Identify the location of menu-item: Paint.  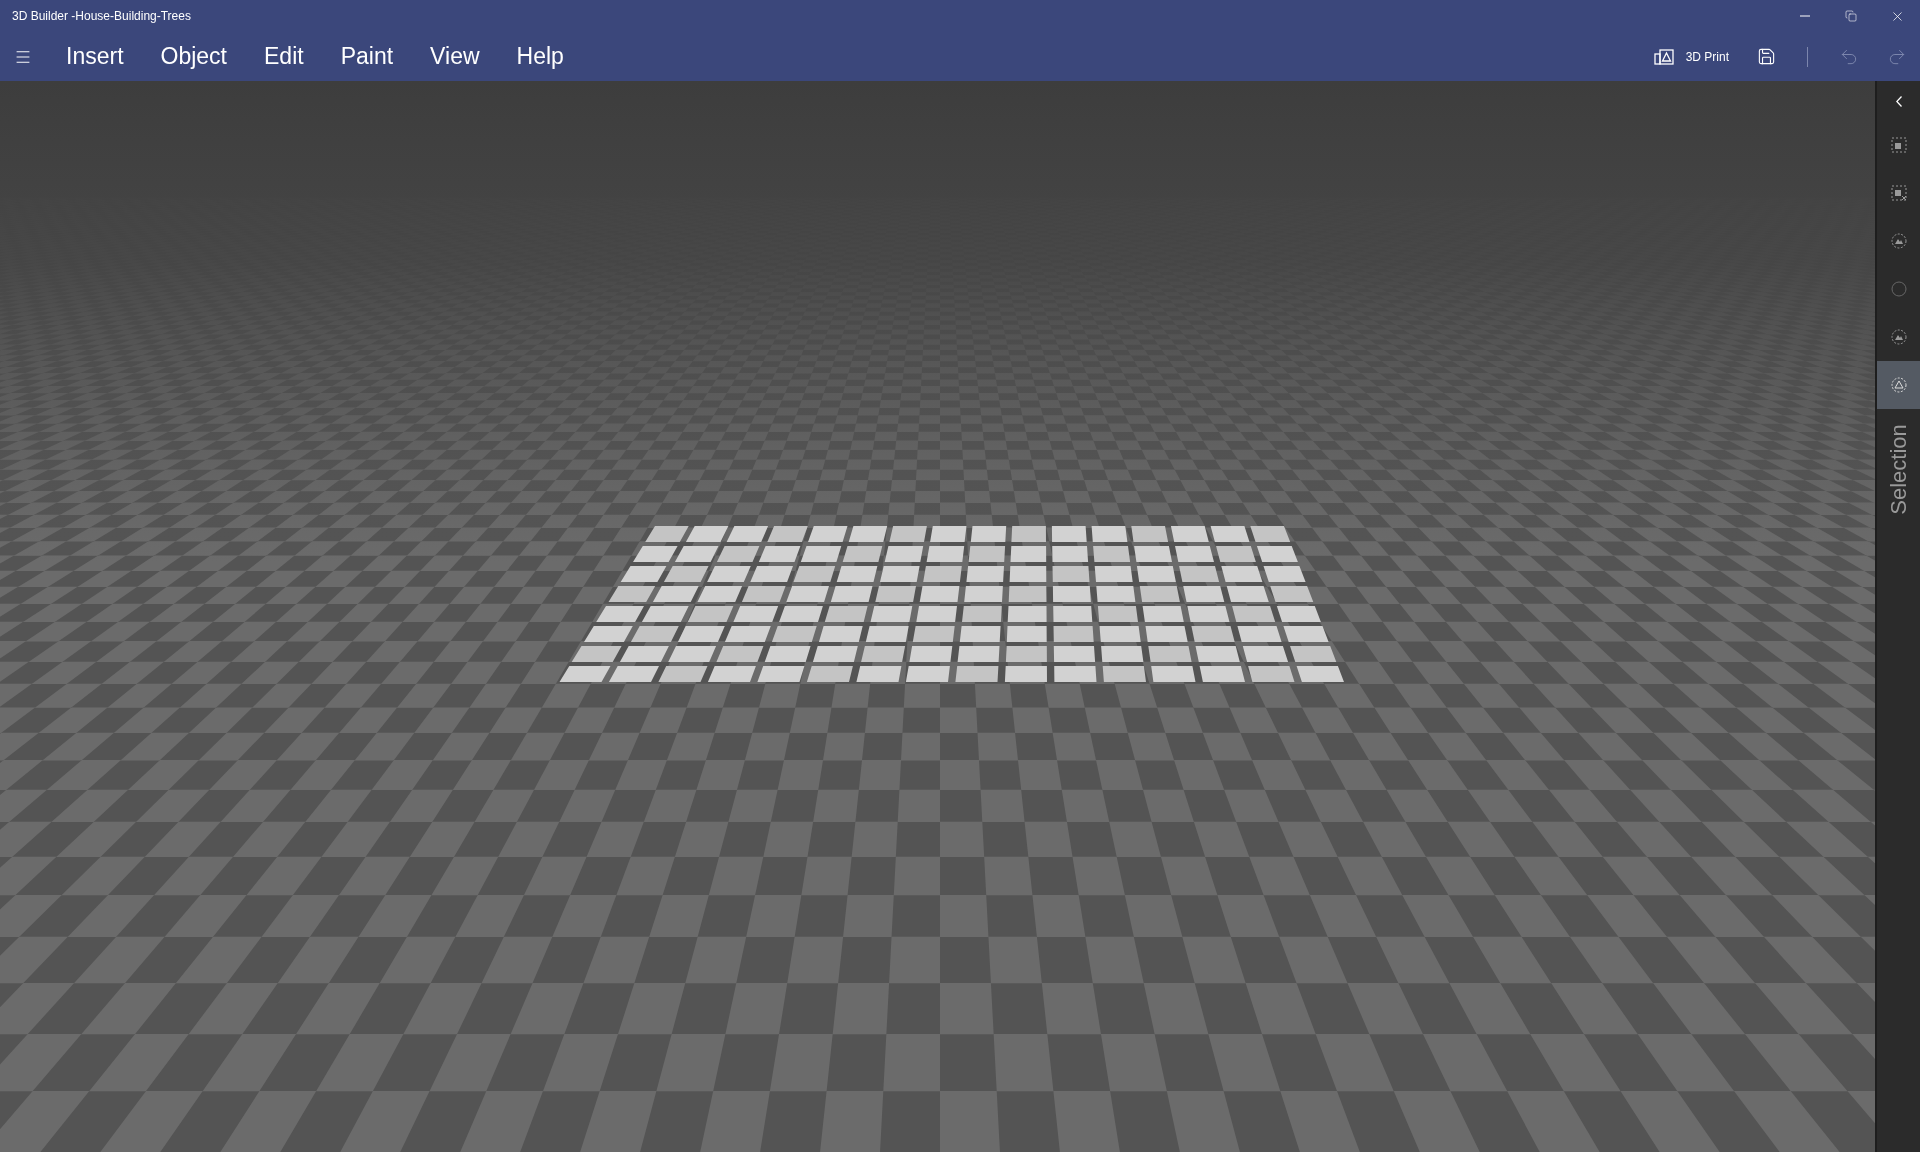
(367, 56).